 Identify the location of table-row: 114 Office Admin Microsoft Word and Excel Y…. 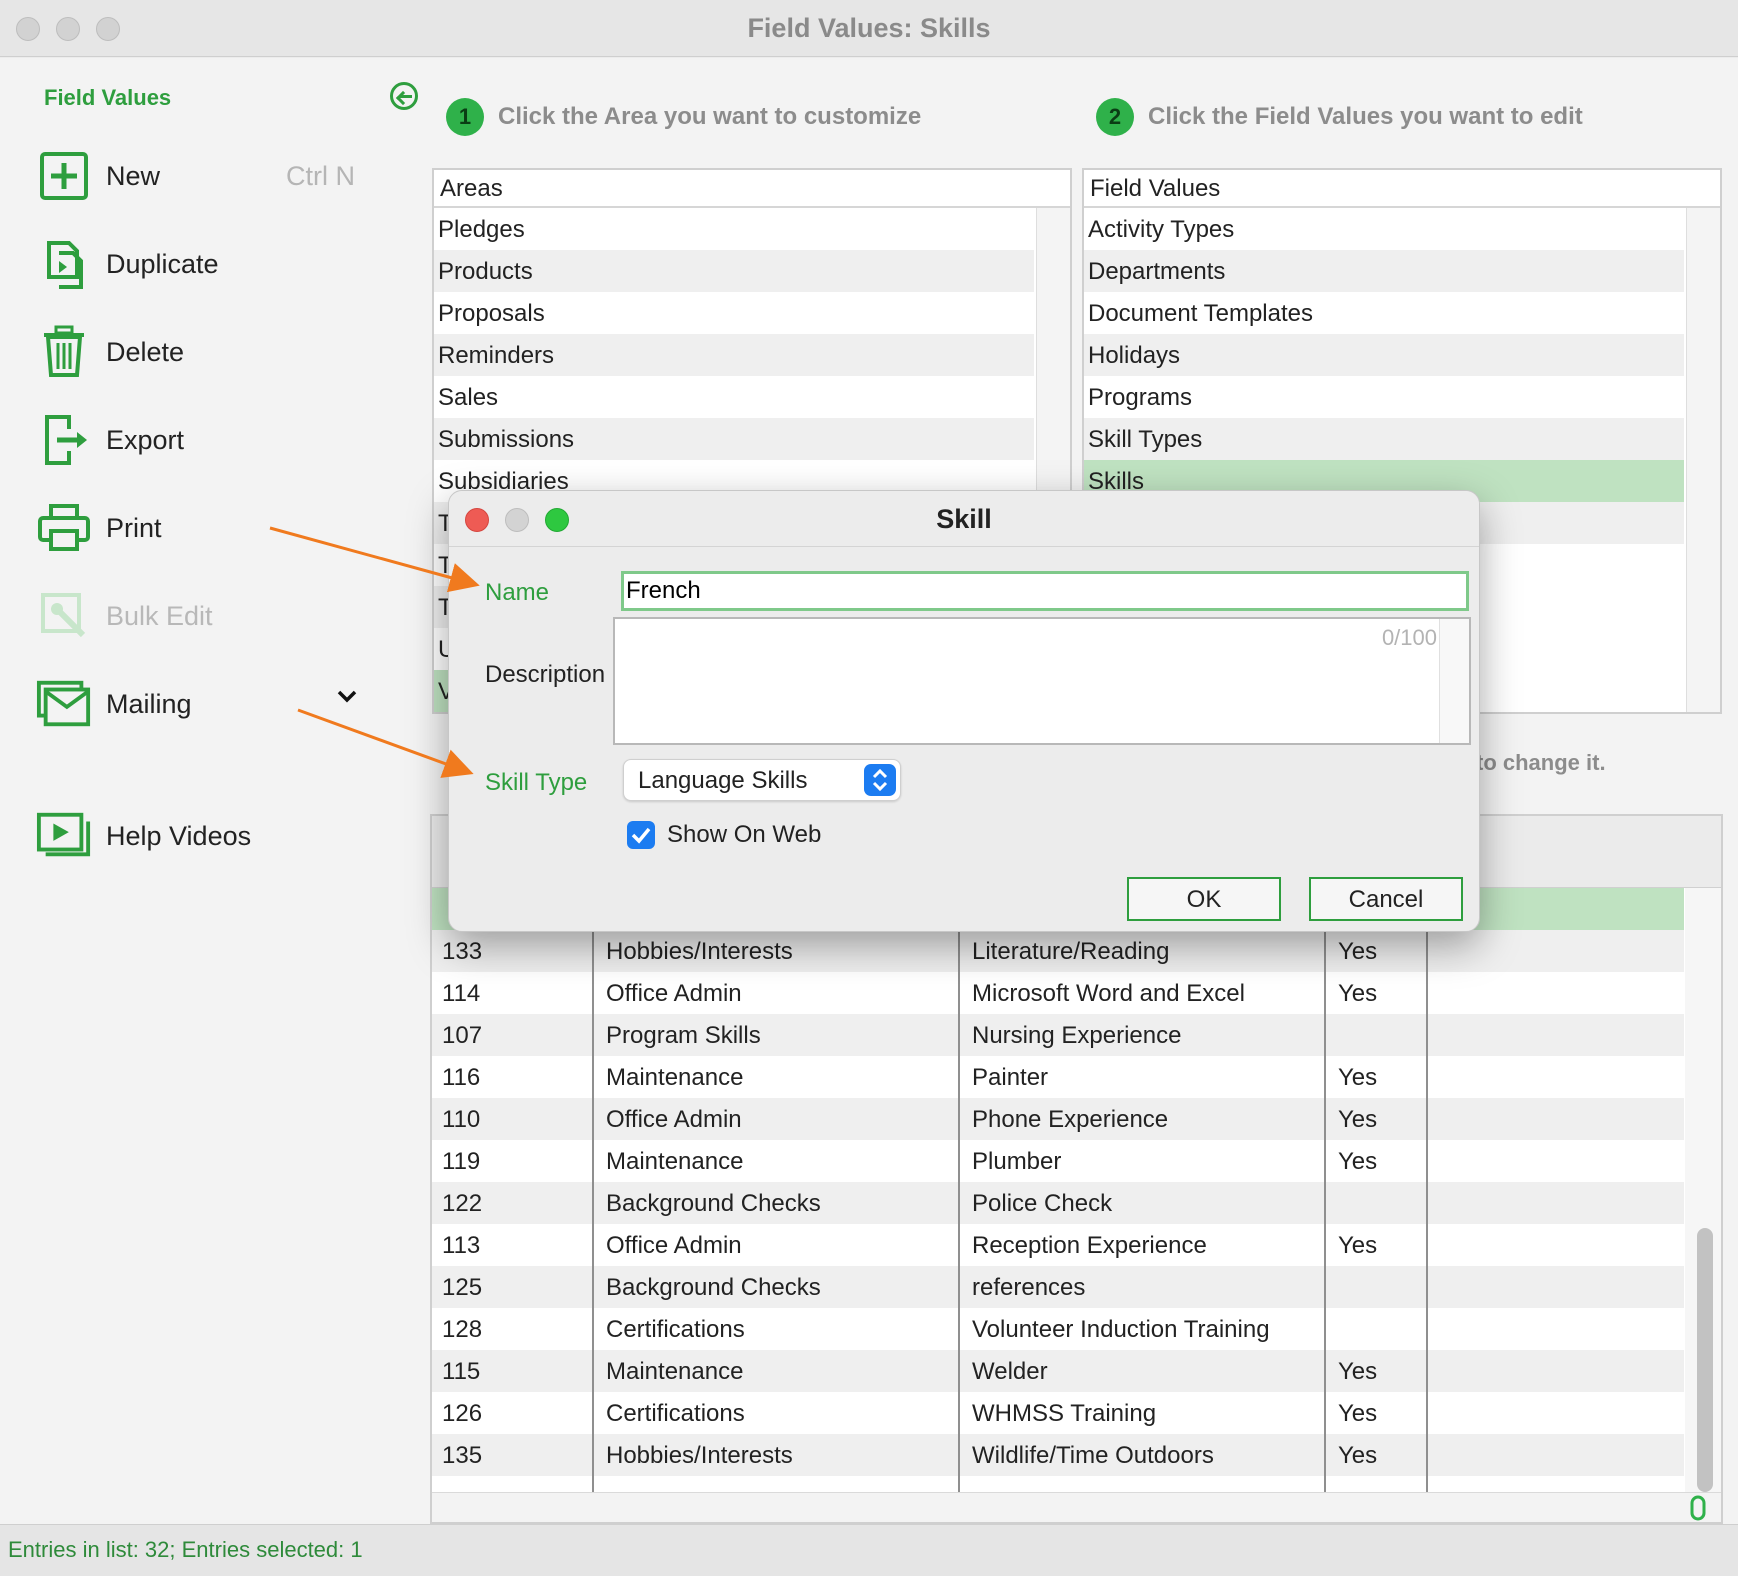
(1058, 993).